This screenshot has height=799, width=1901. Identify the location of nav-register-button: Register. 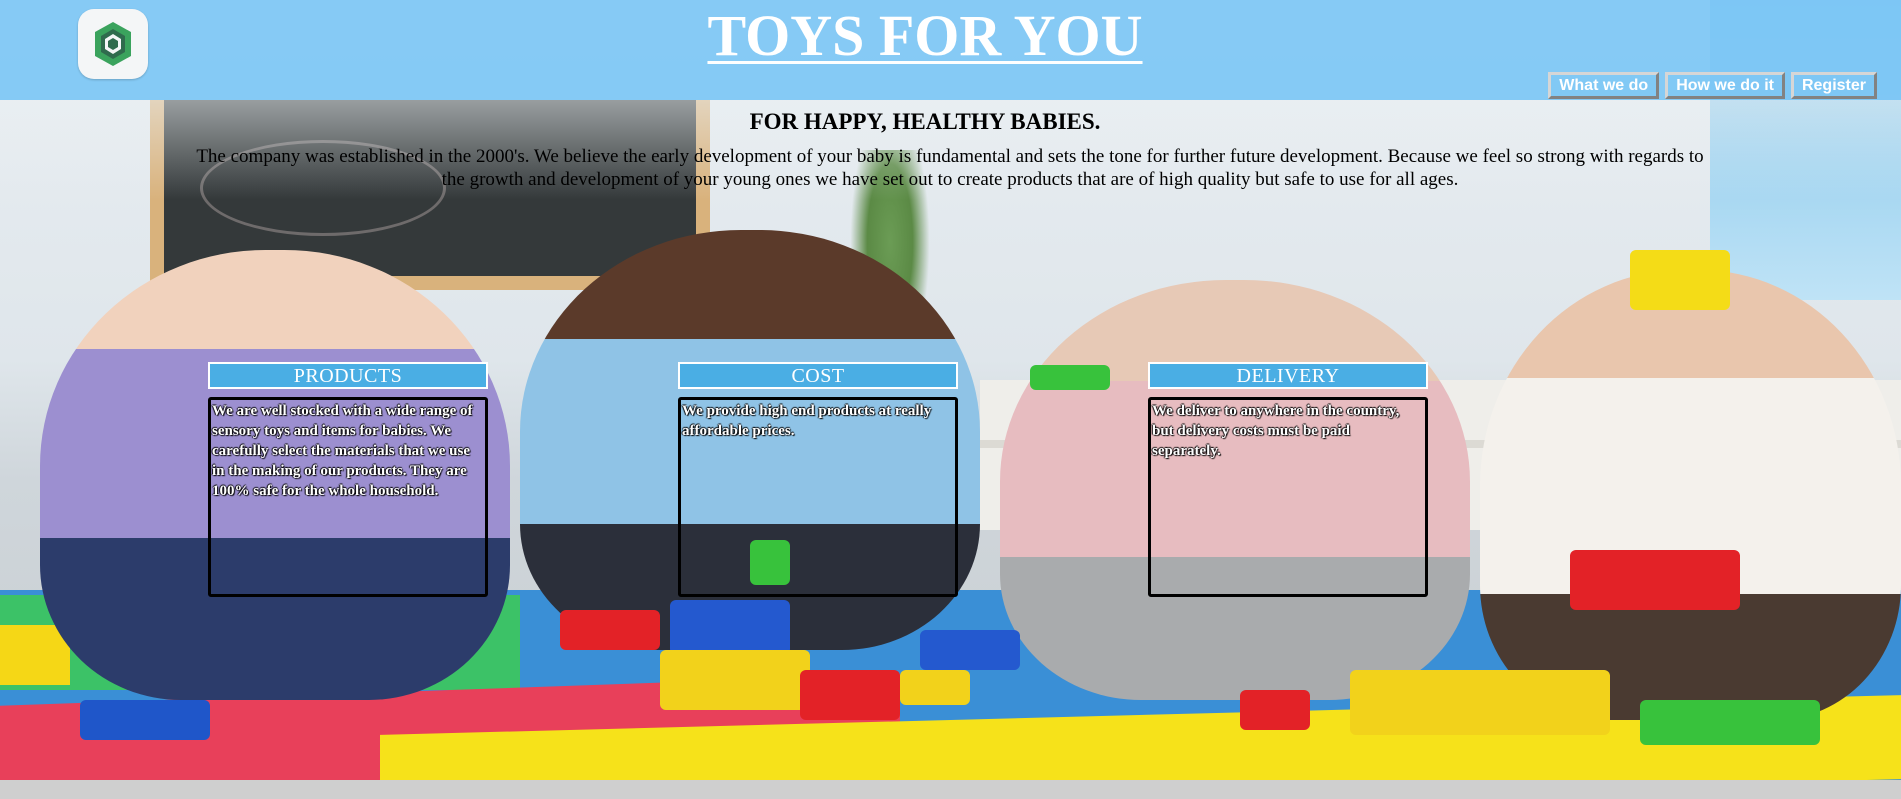
(1833, 85).